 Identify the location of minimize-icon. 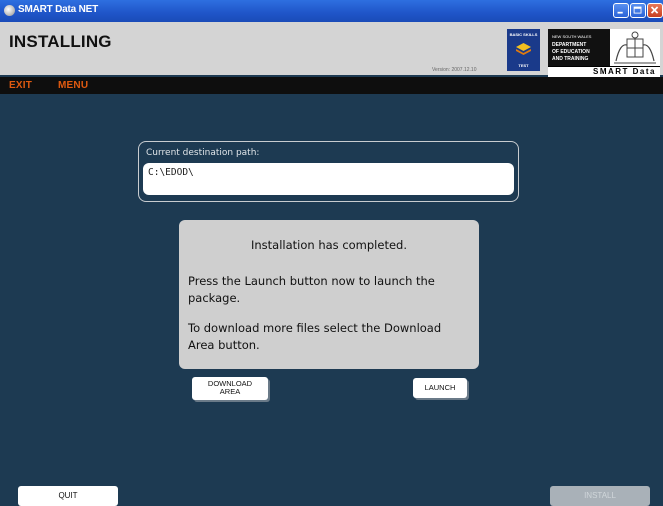
(620, 12).